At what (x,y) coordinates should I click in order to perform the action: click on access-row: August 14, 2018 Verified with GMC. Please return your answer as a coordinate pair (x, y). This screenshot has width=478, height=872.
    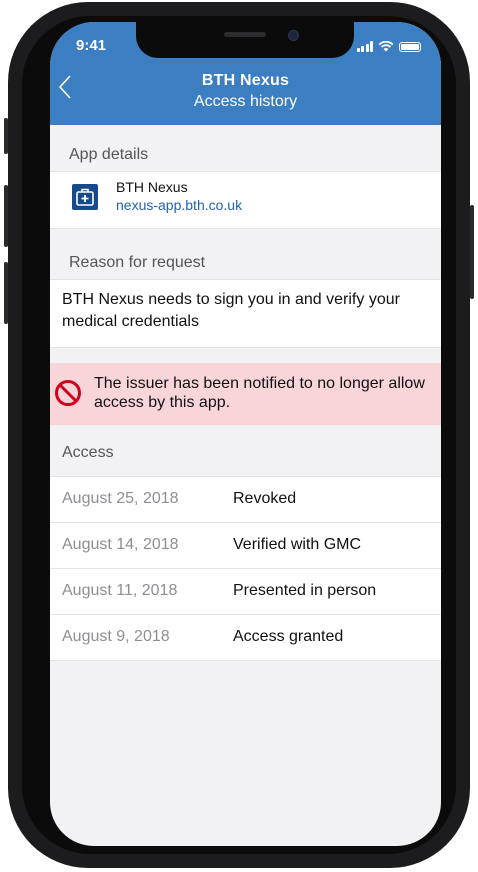
    Looking at the image, I should click on (245, 546).